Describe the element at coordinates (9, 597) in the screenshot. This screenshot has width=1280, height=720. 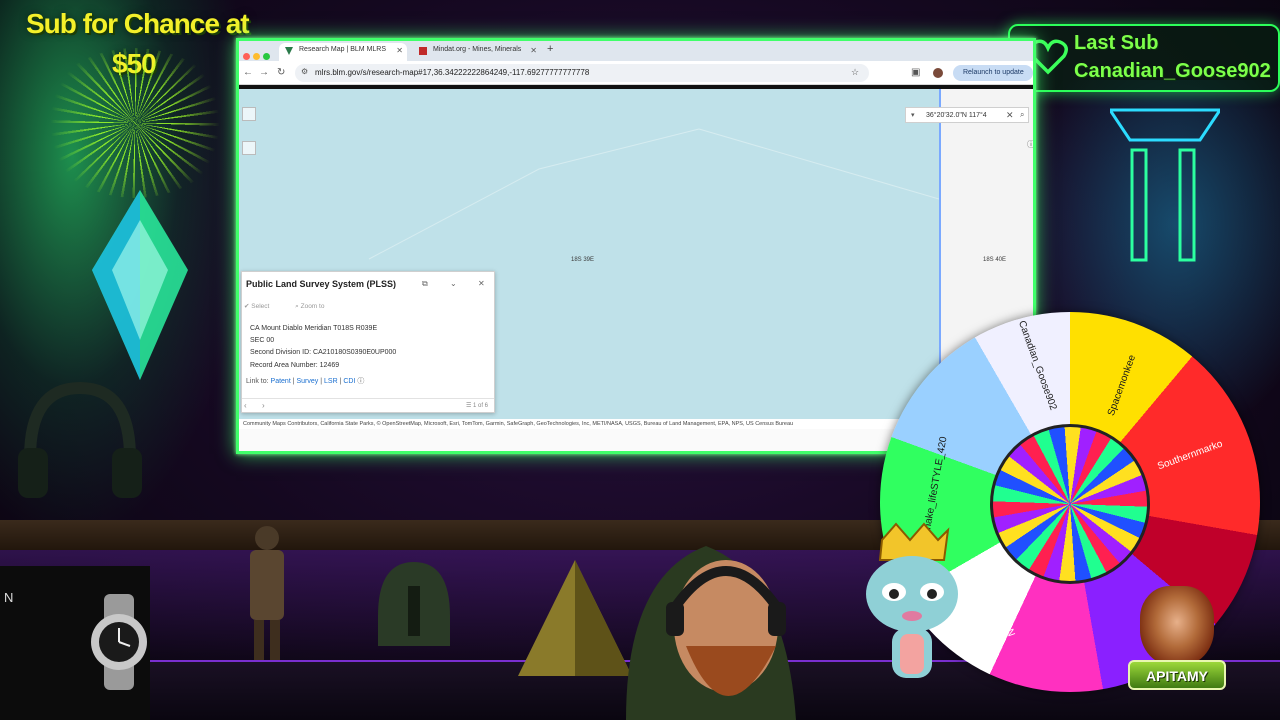
I see `left-camera-label: N` at that location.